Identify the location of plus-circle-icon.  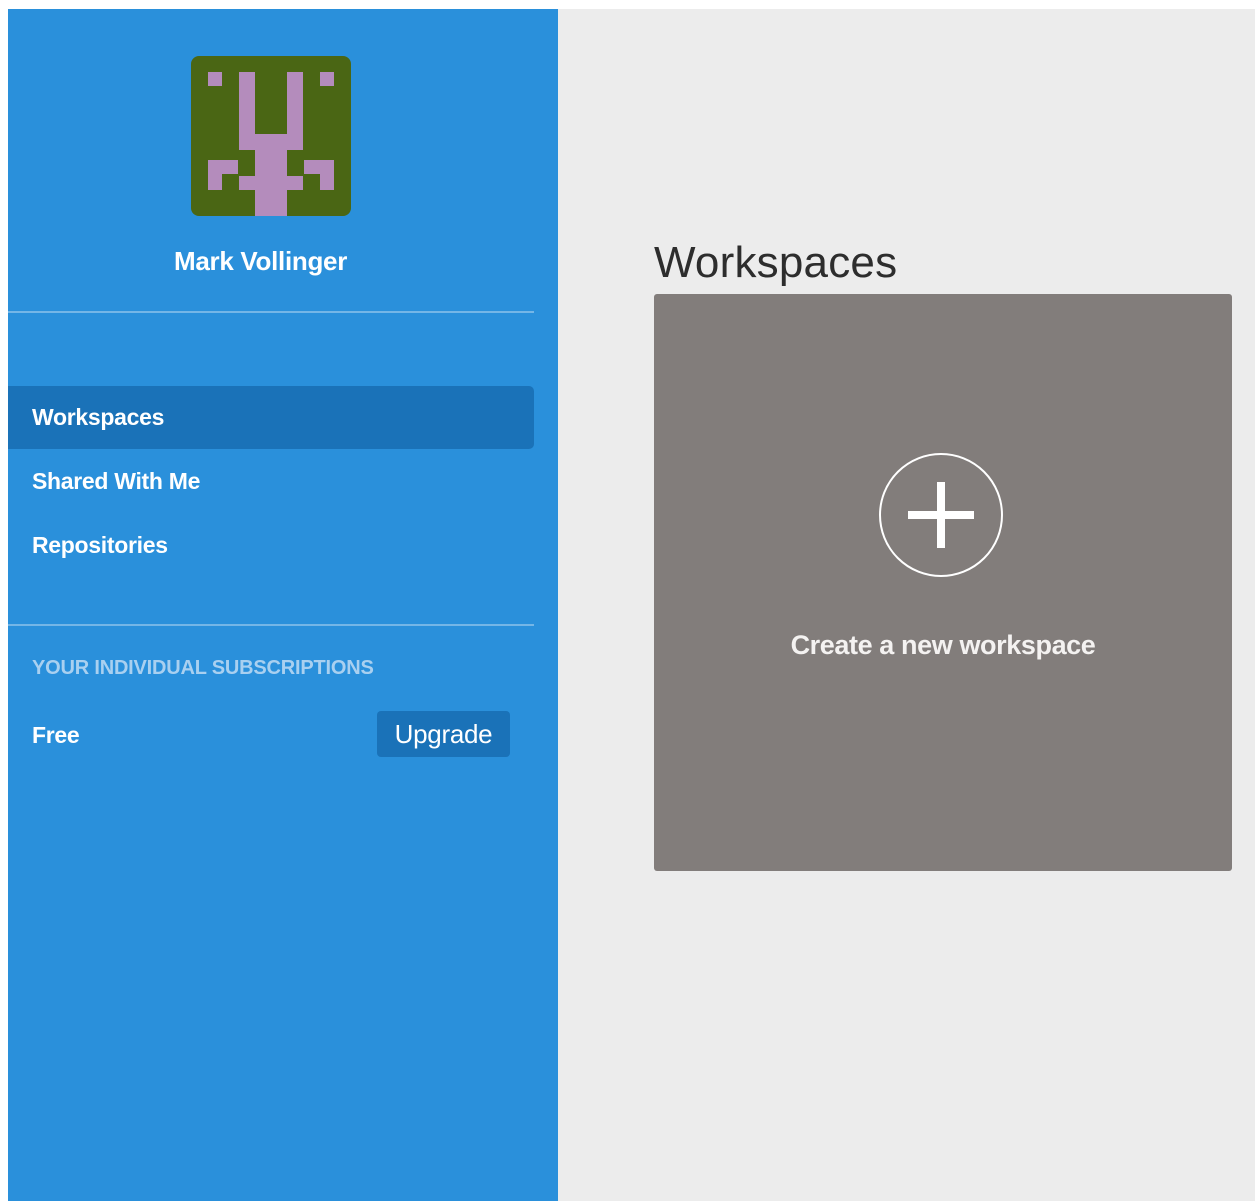
(941, 515).